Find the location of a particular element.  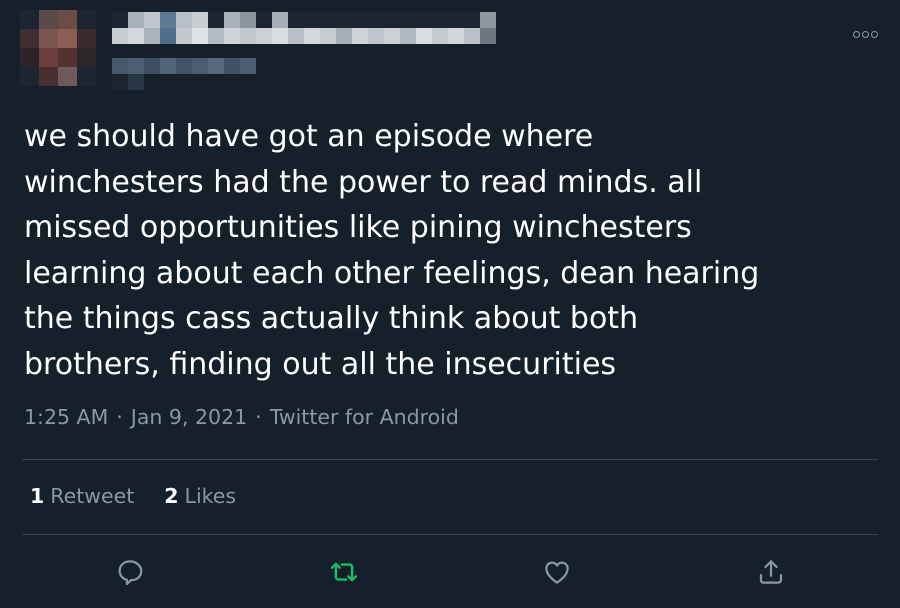

heart-icon is located at coordinates (557, 572).